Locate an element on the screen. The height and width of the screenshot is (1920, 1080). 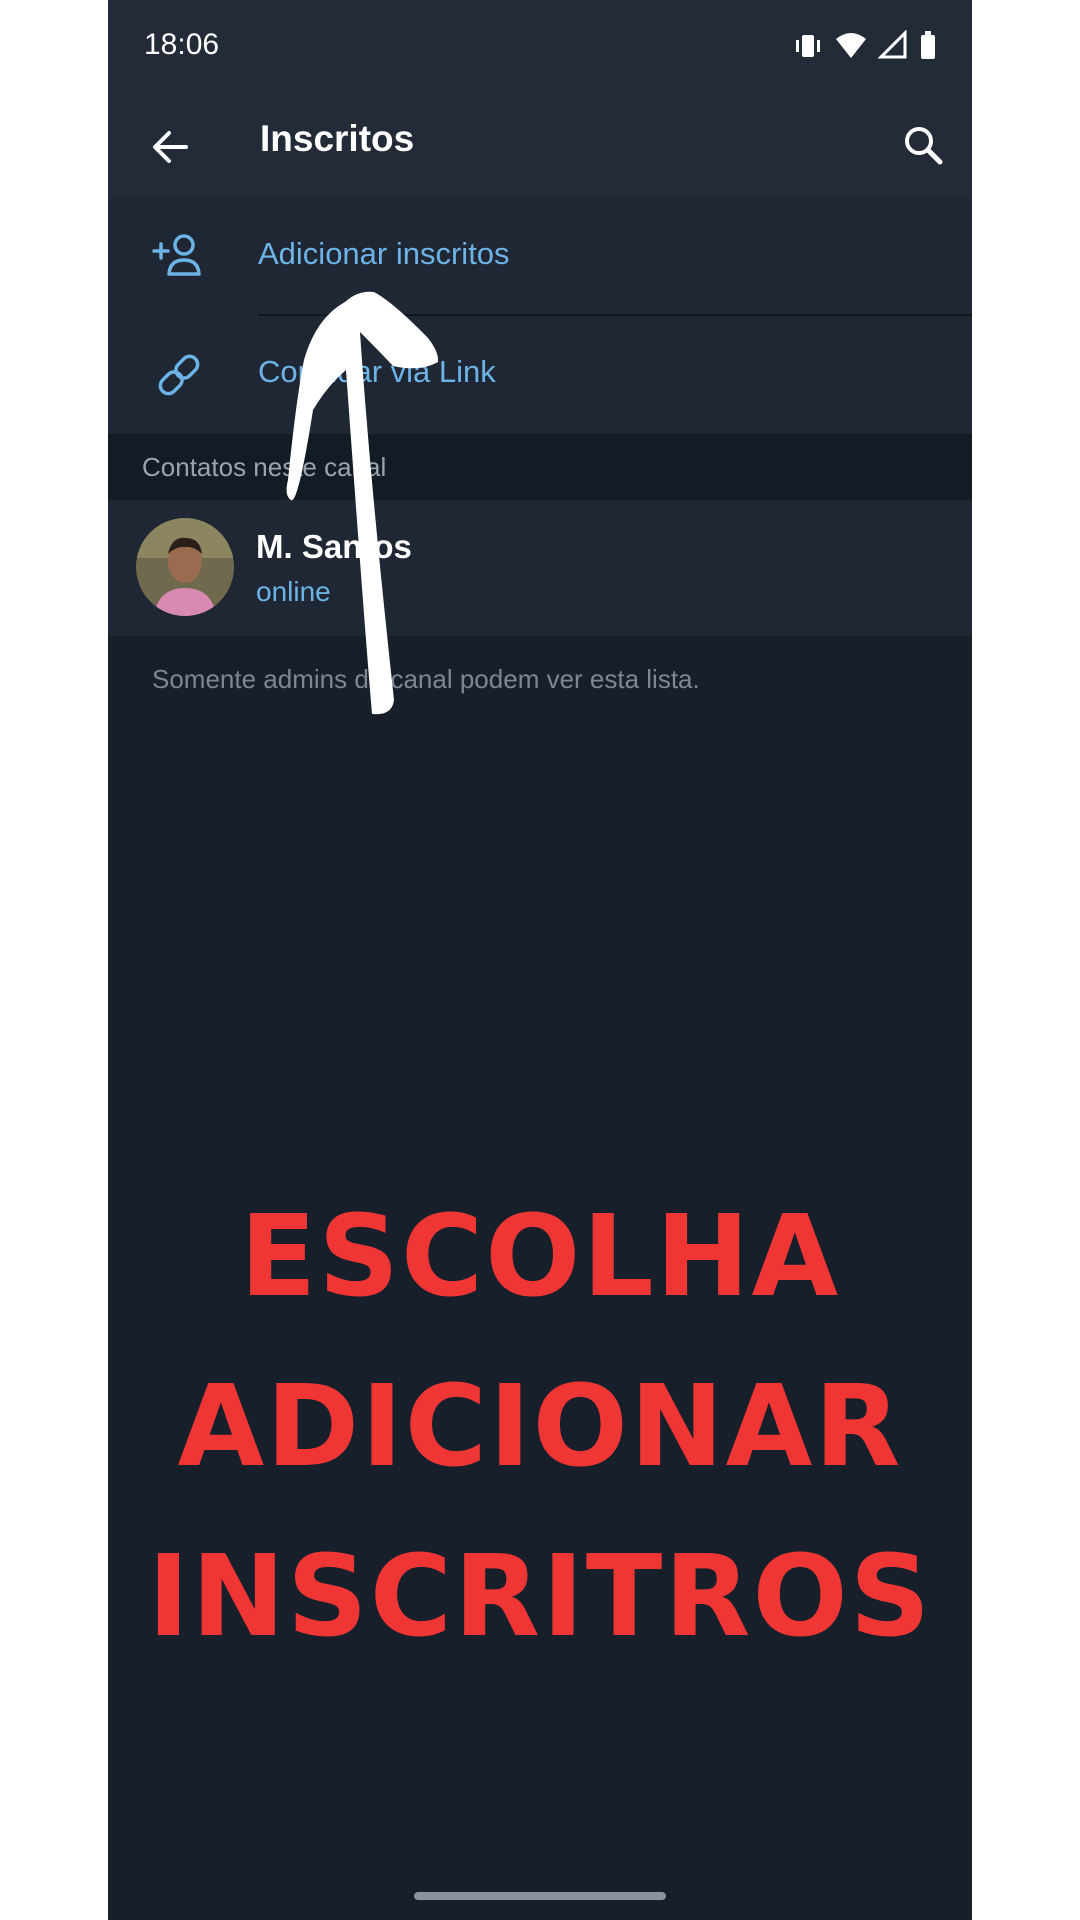
avatar is located at coordinates (185, 567).